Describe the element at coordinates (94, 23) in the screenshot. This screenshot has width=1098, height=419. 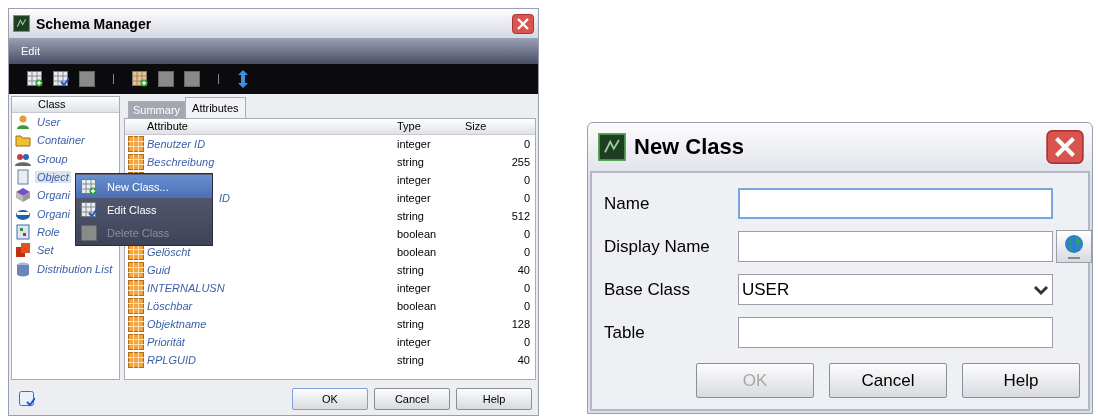
I see `window-title: Schema Manager` at that location.